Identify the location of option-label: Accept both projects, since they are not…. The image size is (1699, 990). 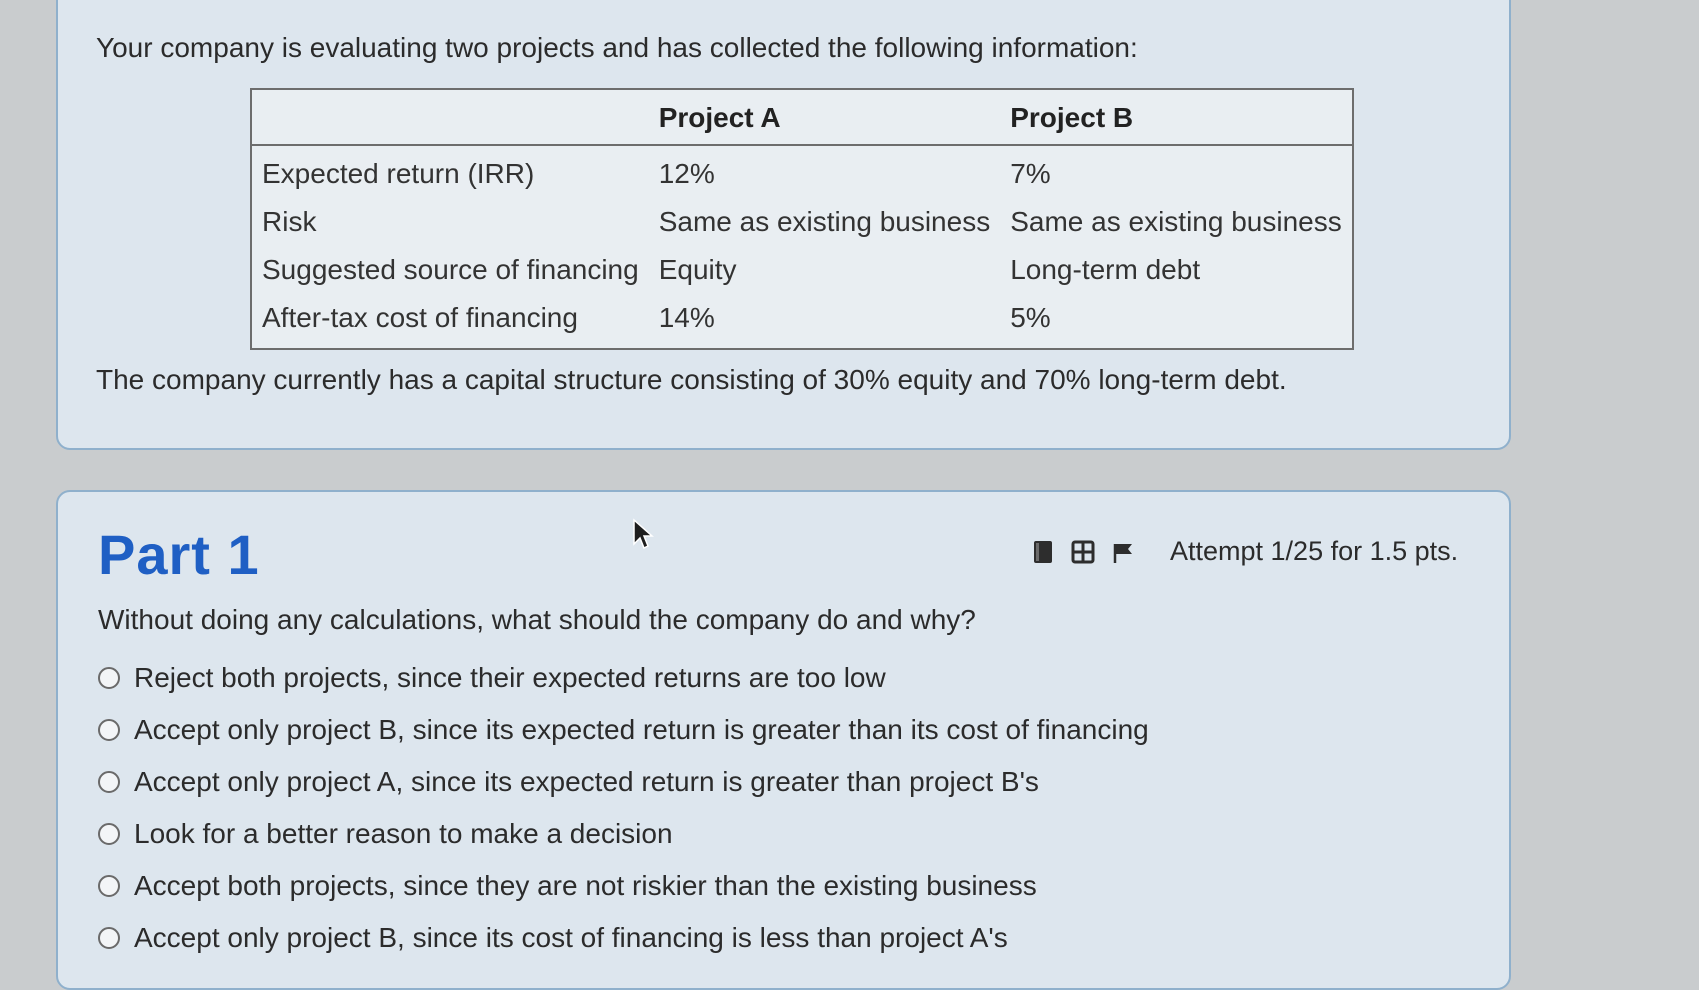
(585, 885).